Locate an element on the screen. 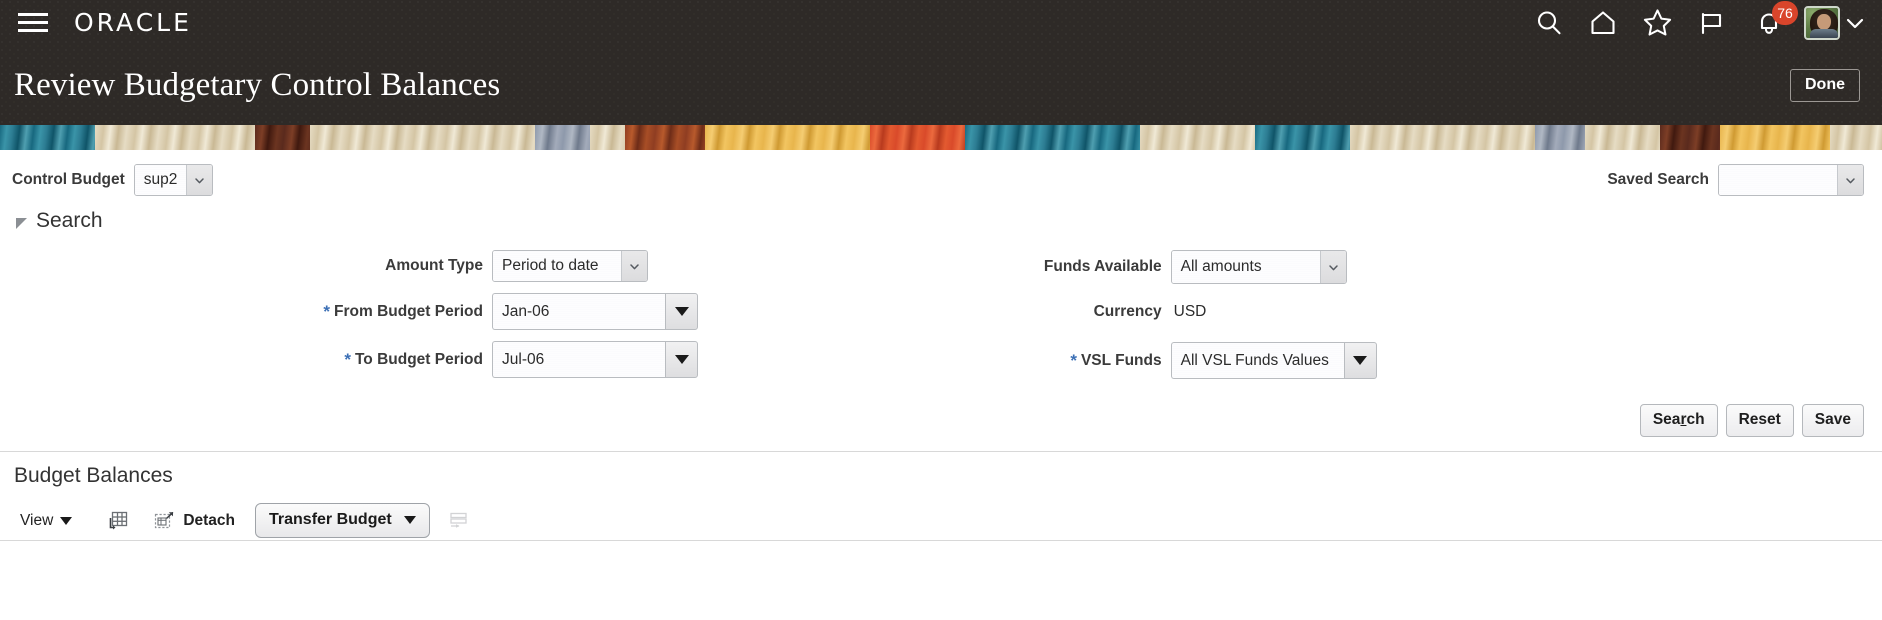 The image size is (1882, 620). user-menu-chevron-down-icon is located at coordinates (1855, 22).